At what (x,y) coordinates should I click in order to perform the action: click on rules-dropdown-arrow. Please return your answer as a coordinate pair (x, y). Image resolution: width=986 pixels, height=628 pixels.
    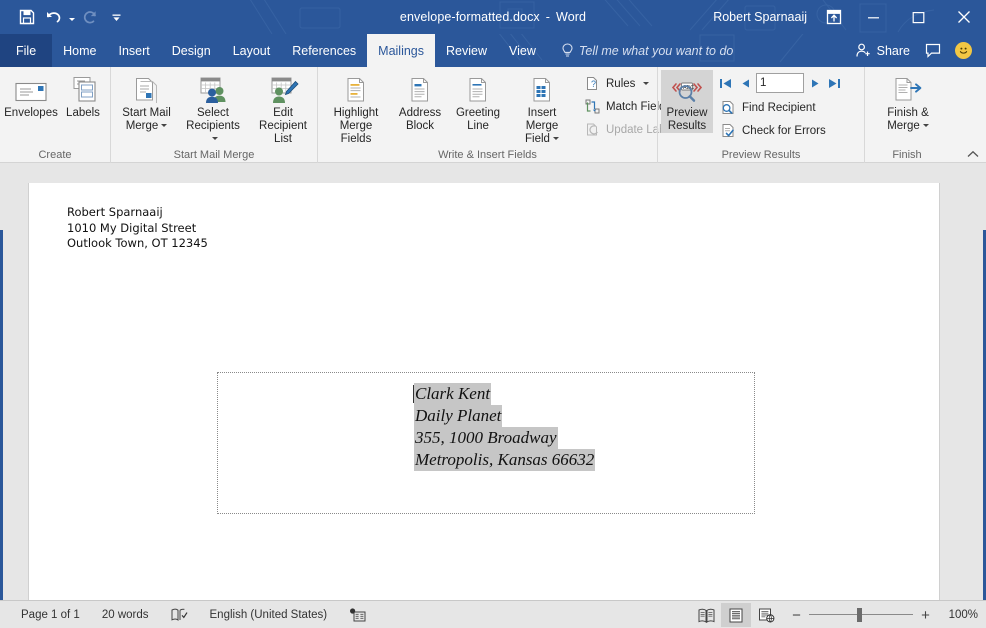
    Looking at the image, I should click on (646, 83).